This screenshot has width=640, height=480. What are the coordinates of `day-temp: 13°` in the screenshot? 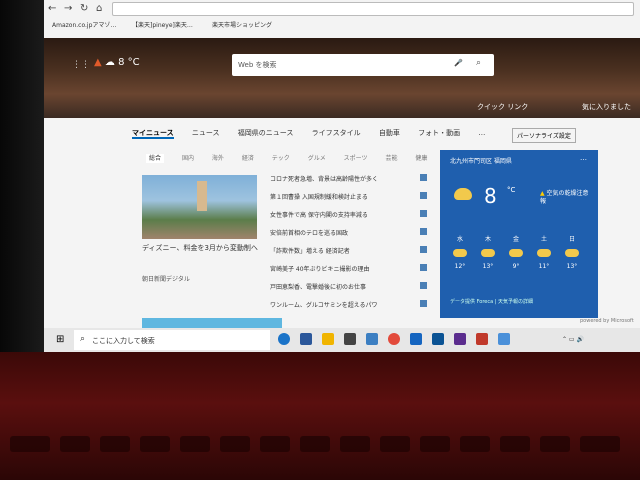 It's located at (488, 266).